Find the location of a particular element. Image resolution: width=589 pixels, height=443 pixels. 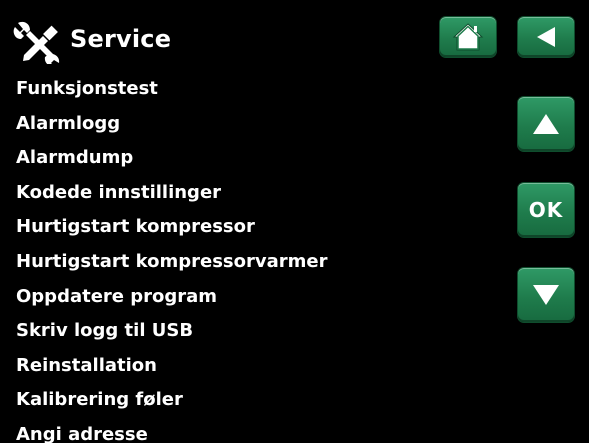

scroll-down-button is located at coordinates (546, 295).